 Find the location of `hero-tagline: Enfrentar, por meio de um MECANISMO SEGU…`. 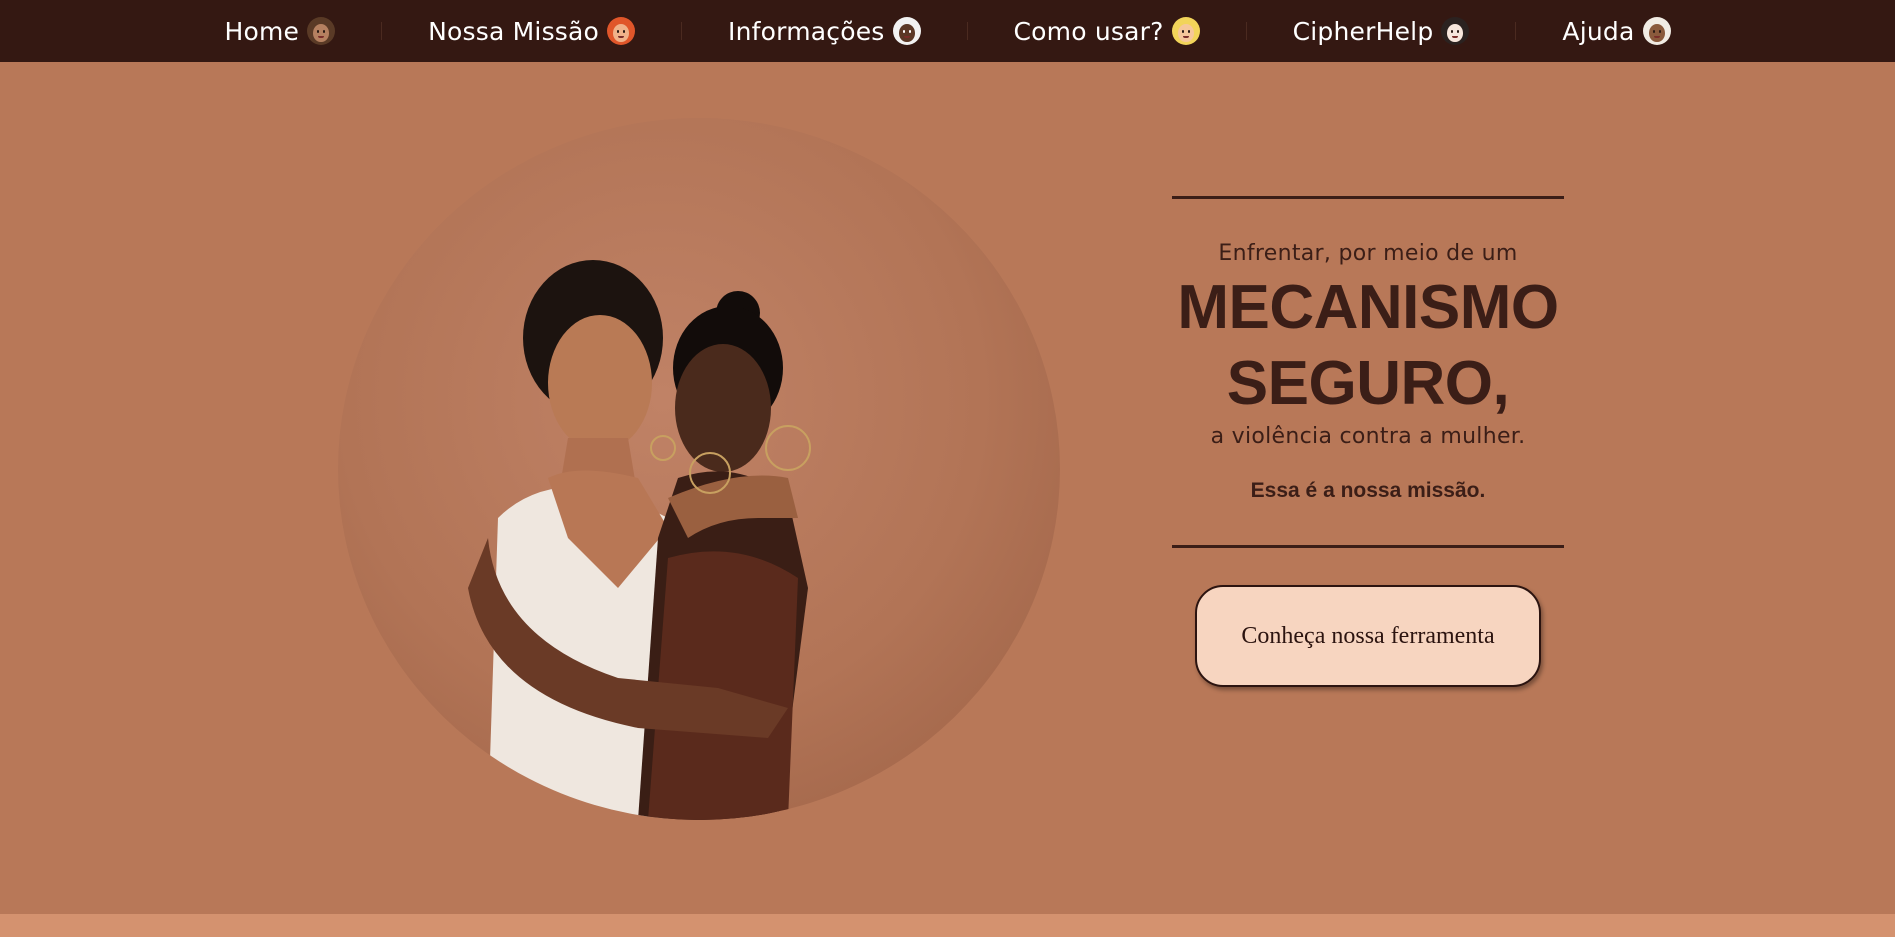

hero-tagline: Enfrentar, por meio de um MECANISMO SEGU… is located at coordinates (1368, 372).